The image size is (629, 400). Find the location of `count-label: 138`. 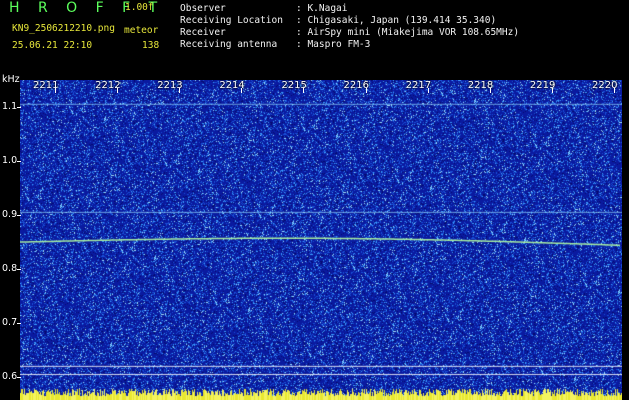

count-label: 138 is located at coordinates (151, 45).